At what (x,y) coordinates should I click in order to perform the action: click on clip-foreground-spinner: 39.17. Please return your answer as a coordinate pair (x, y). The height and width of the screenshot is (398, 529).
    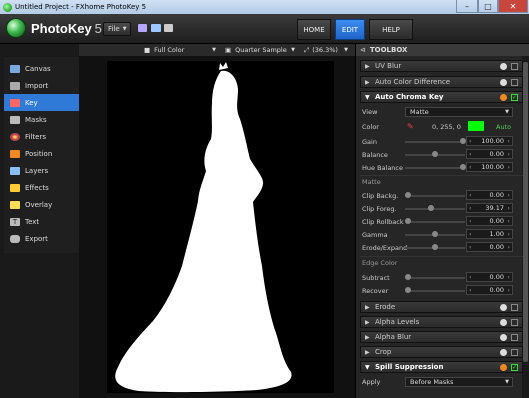
    Looking at the image, I should click on (489, 208).